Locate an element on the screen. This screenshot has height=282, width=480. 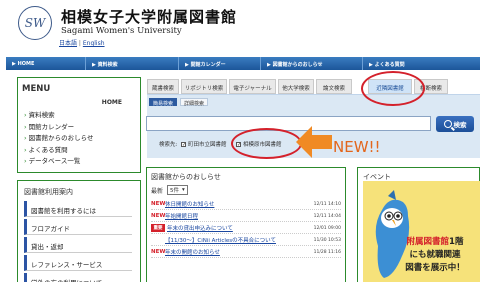
nav-notices: ▶ 図書館からのおしらせ is located at coordinates (312, 63).